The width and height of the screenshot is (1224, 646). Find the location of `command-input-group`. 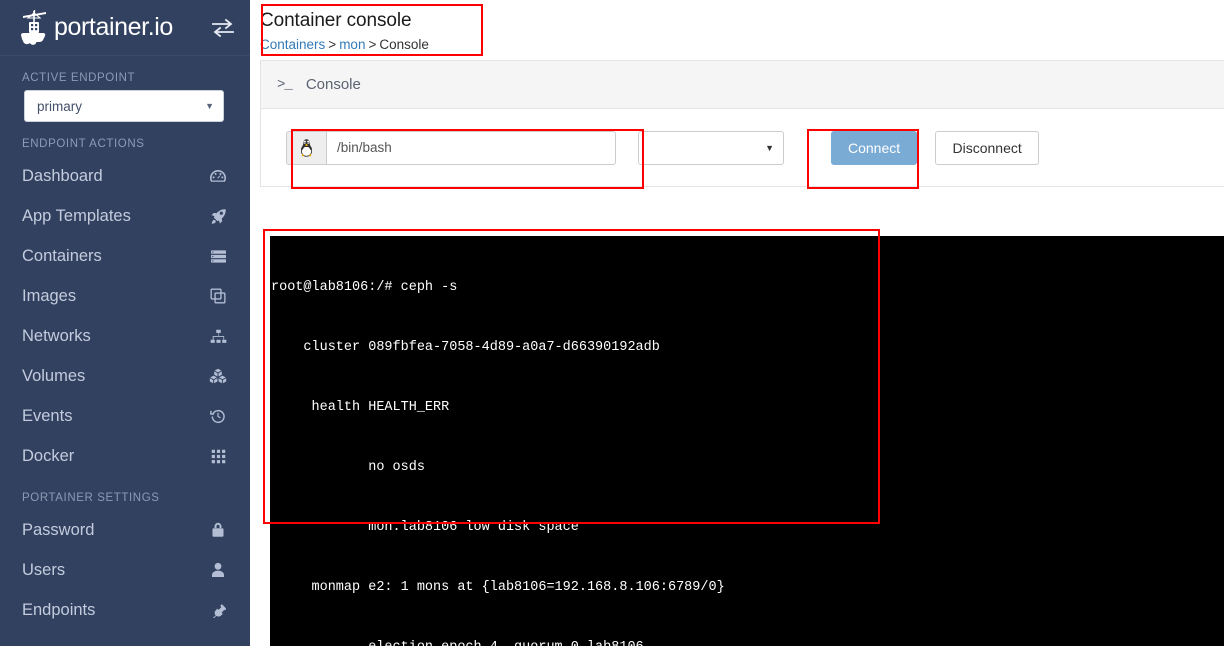

command-input-group is located at coordinates (451, 147).